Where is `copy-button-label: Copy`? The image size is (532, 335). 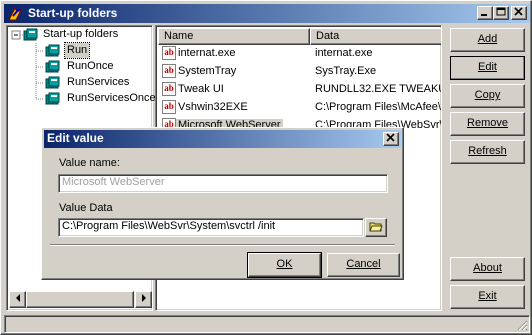
copy-button-label: Copy is located at coordinates (487, 95).